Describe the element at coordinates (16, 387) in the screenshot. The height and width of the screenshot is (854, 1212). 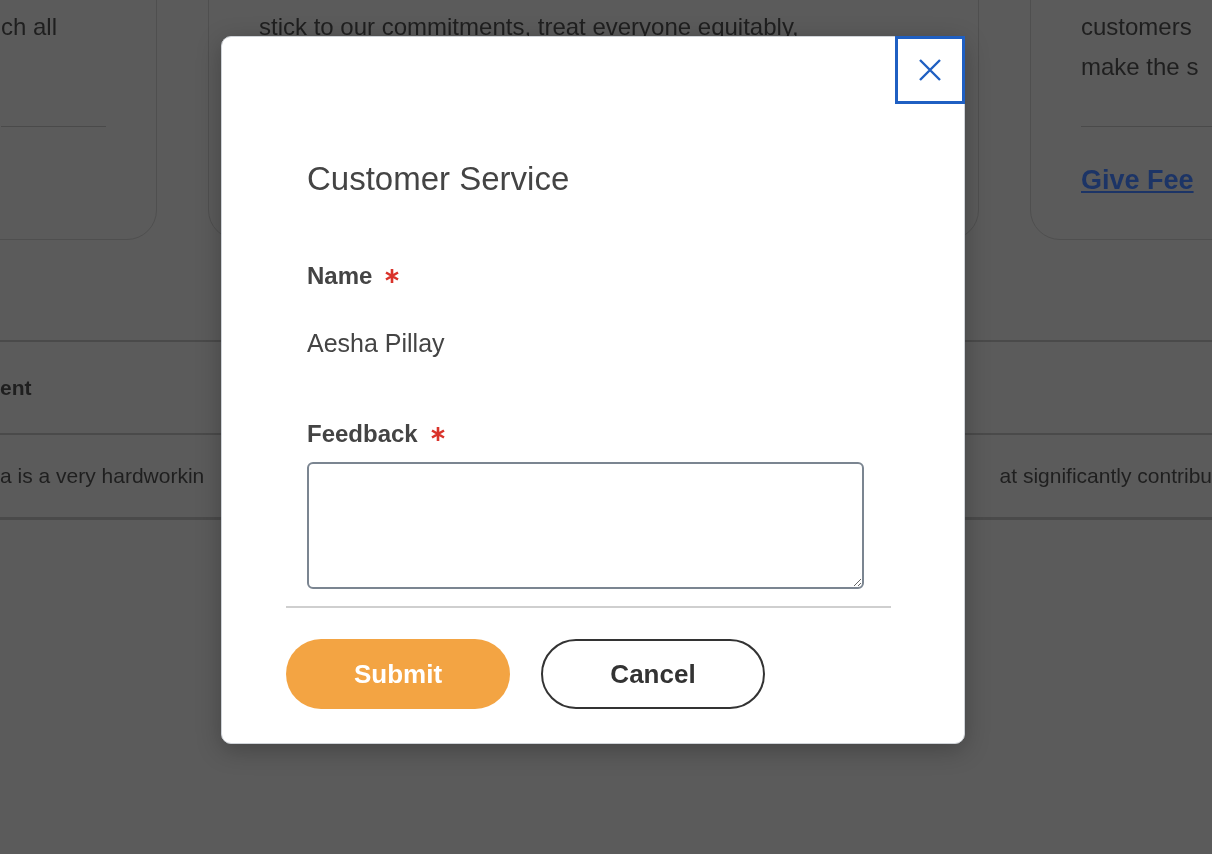
I see `column-header: ent` at that location.